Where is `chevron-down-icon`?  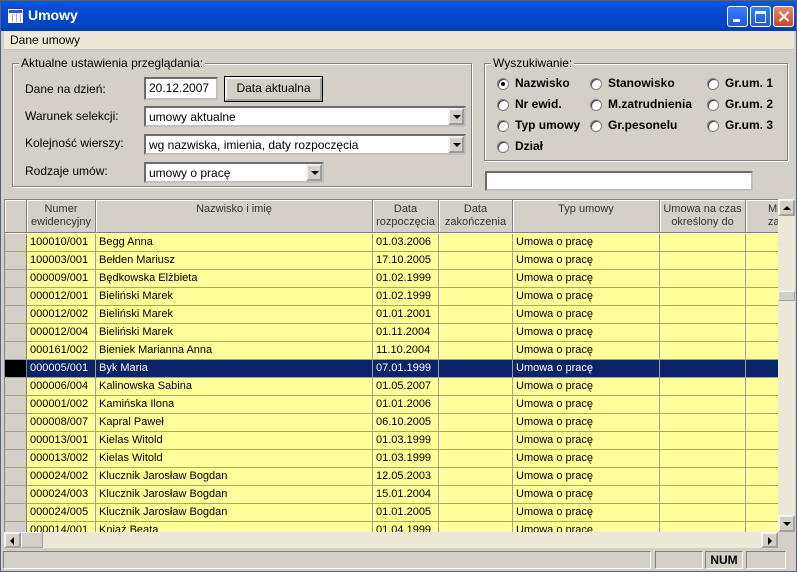 chevron-down-icon is located at coordinates (456, 144).